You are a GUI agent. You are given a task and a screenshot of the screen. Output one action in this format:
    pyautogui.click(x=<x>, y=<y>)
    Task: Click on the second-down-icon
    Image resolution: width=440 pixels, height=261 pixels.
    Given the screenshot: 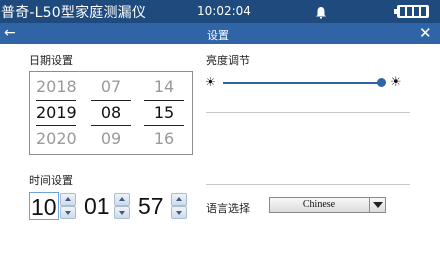 What is the action you would take?
    pyautogui.click(x=179, y=212)
    